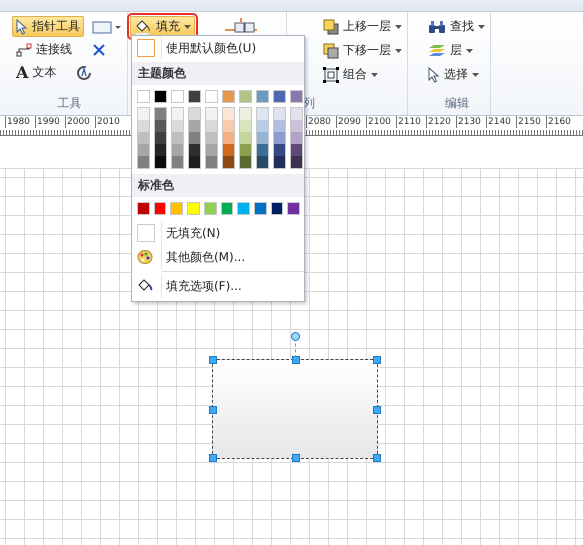  What do you see at coordinates (457, 26) in the screenshot?
I see `find-button: 查找` at bounding box center [457, 26].